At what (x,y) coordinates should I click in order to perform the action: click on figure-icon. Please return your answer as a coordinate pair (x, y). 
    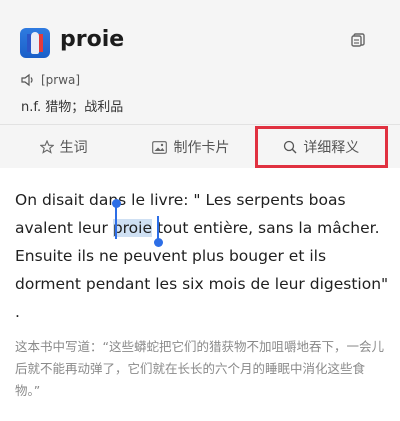
    Looking at the image, I should click on (35, 43).